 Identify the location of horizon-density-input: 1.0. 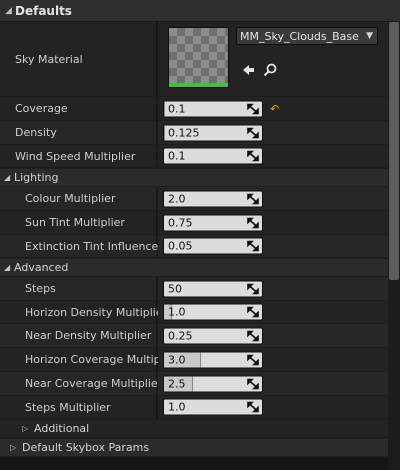
(213, 312).